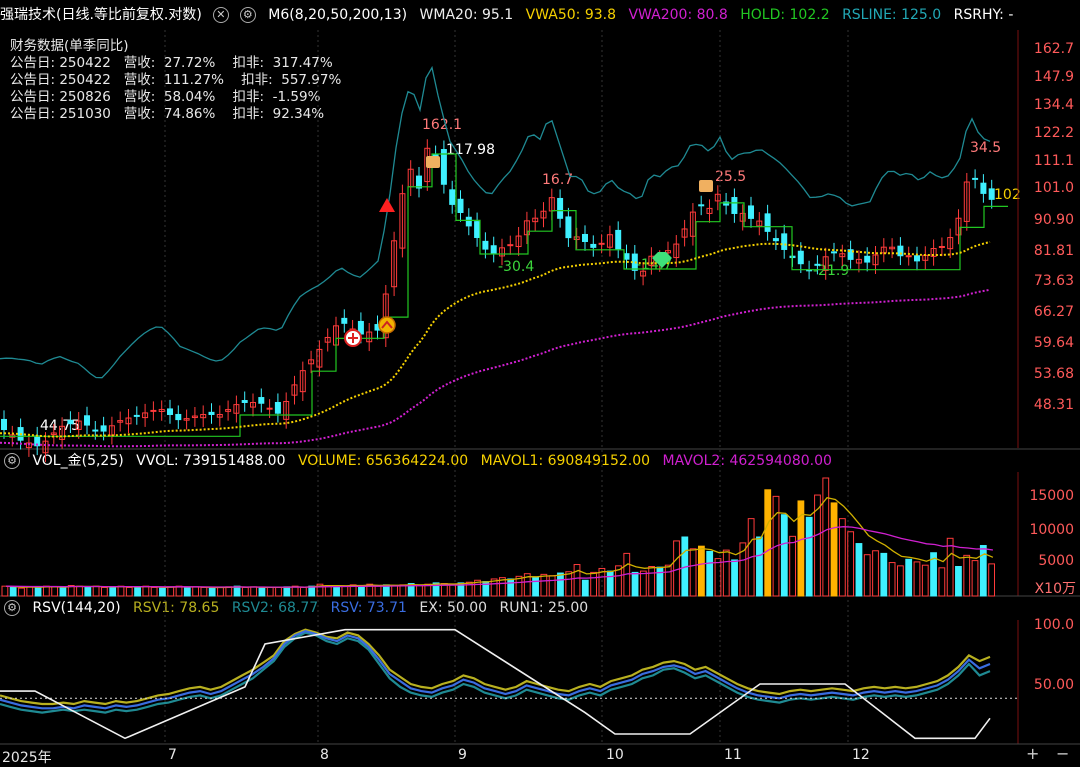 The height and width of the screenshot is (767, 1080). Describe the element at coordinates (433, 162) in the screenshot. I see `note-icon` at that location.